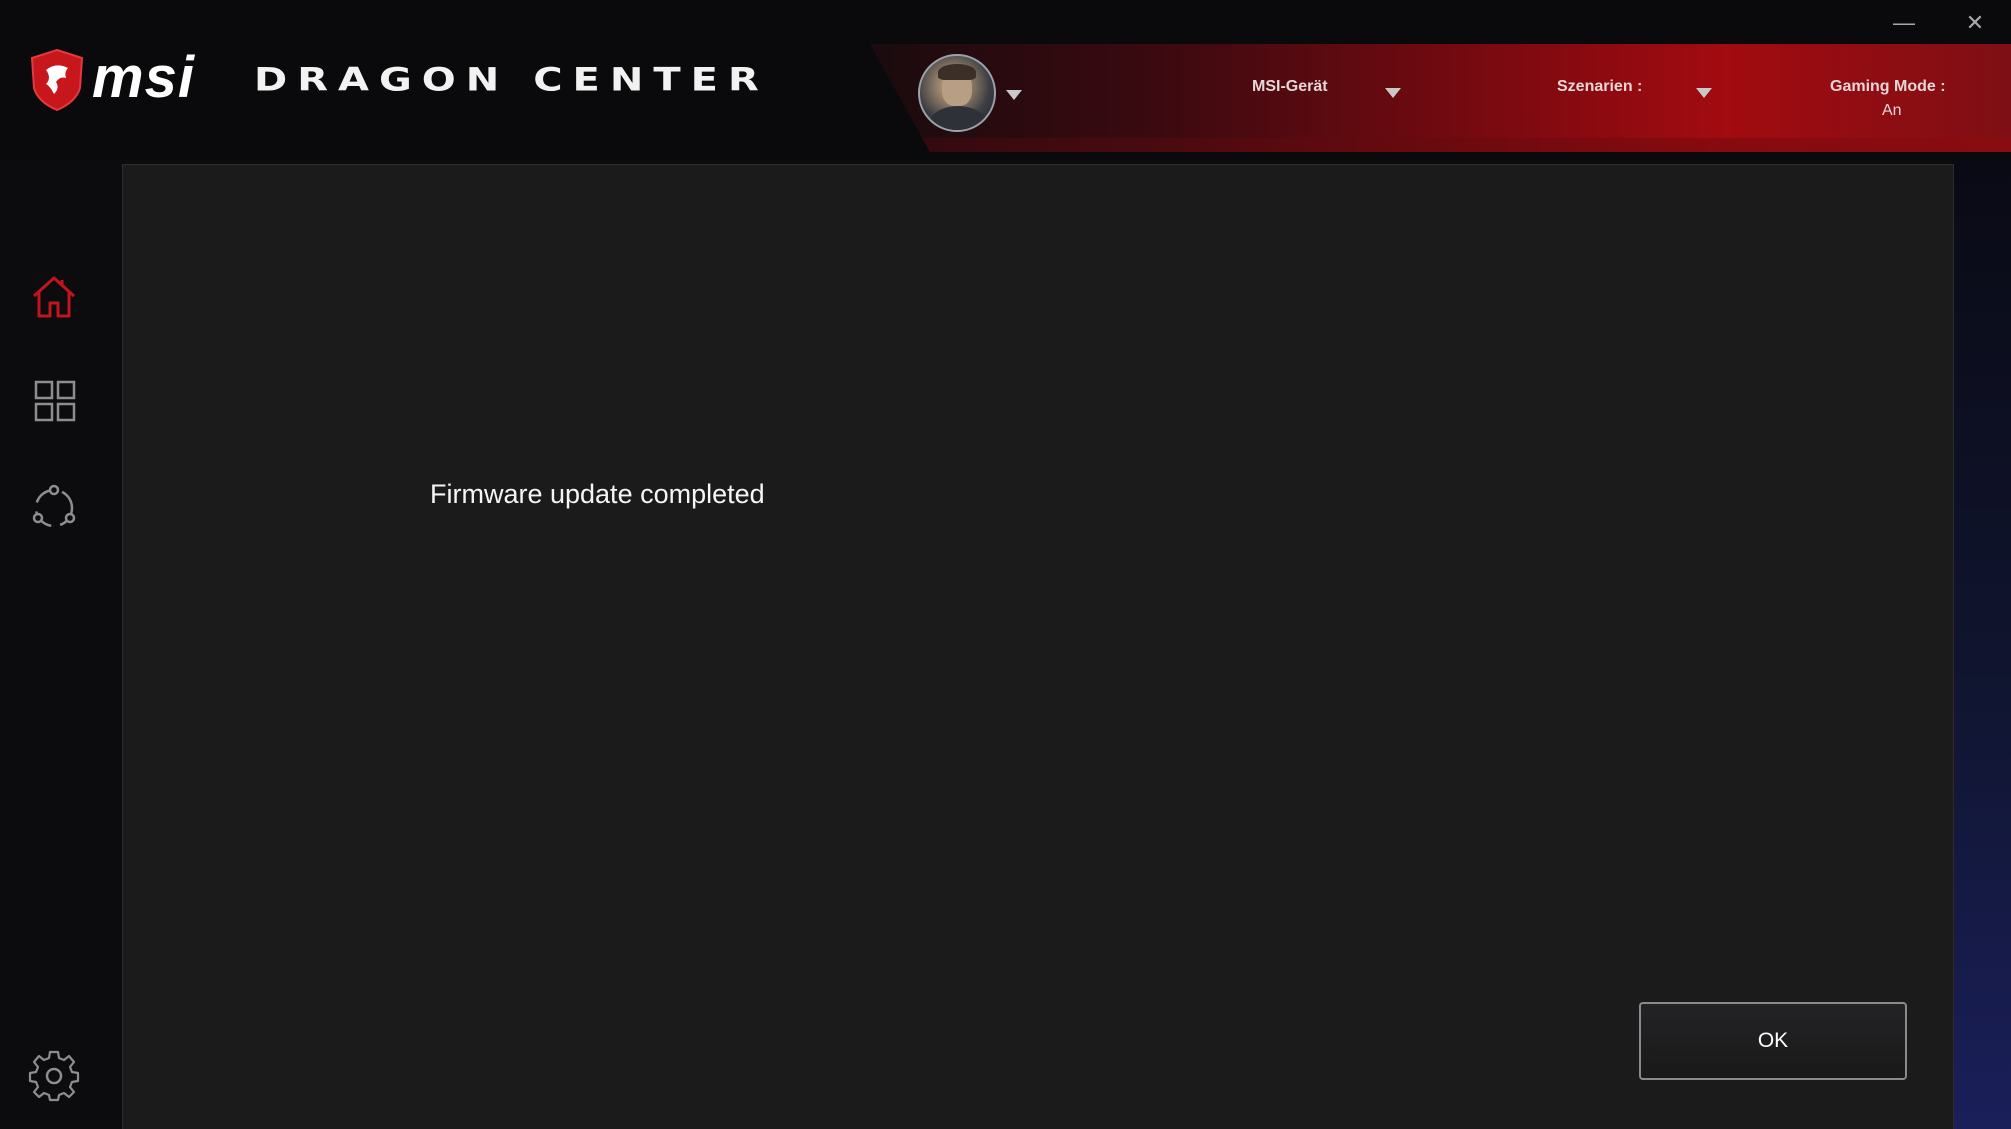 This screenshot has height=1129, width=2011. Describe the element at coordinates (54, 508) in the screenshot. I see `network-icon` at that location.